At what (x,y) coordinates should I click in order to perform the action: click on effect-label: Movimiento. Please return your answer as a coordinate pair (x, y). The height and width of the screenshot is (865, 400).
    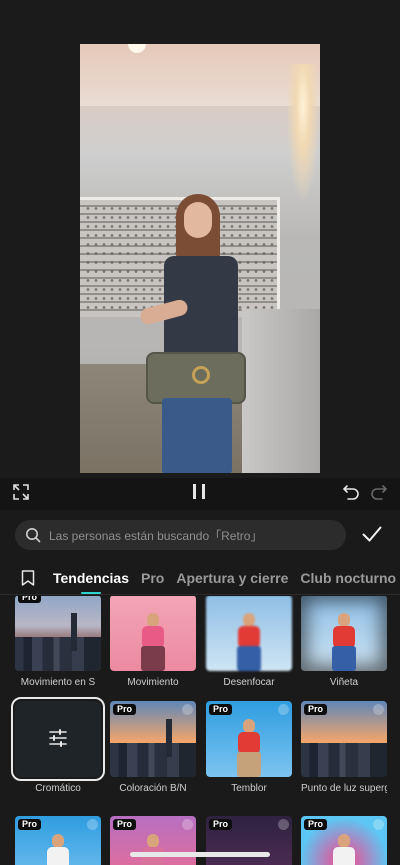
    Looking at the image, I should click on (153, 682).